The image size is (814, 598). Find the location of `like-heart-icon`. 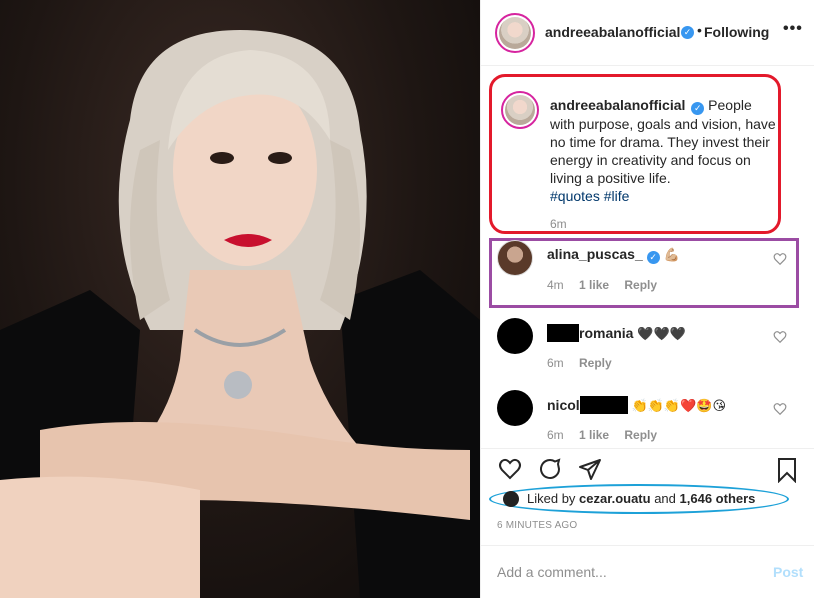

like-heart-icon is located at coordinates (510, 469).